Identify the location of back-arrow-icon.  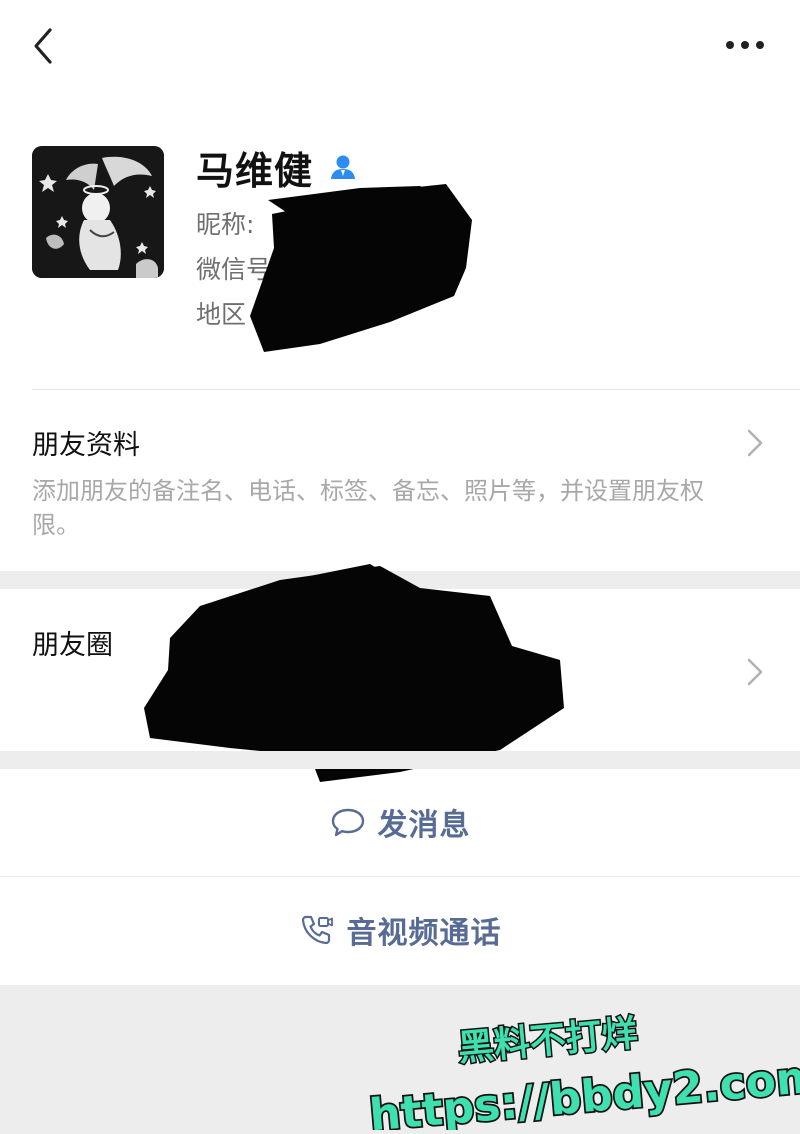
(43, 46).